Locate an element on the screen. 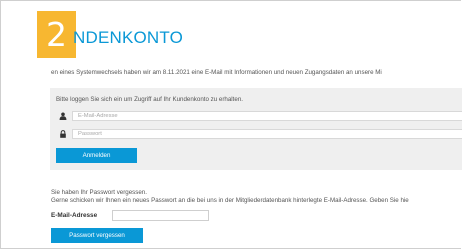  reset-email-label: E-Mail-Adresse is located at coordinates (74, 215).